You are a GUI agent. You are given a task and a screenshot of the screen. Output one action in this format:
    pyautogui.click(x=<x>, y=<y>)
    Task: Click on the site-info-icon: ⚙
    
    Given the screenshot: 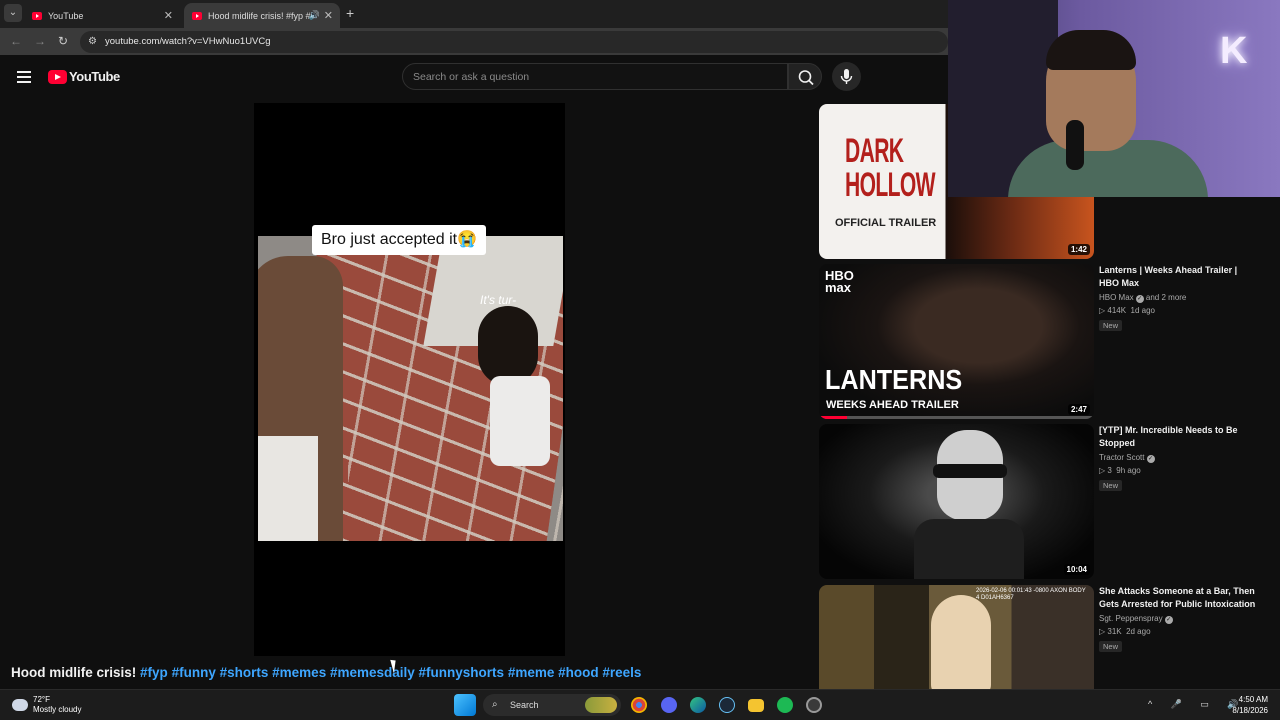 What is the action you would take?
    pyautogui.click(x=92, y=41)
    